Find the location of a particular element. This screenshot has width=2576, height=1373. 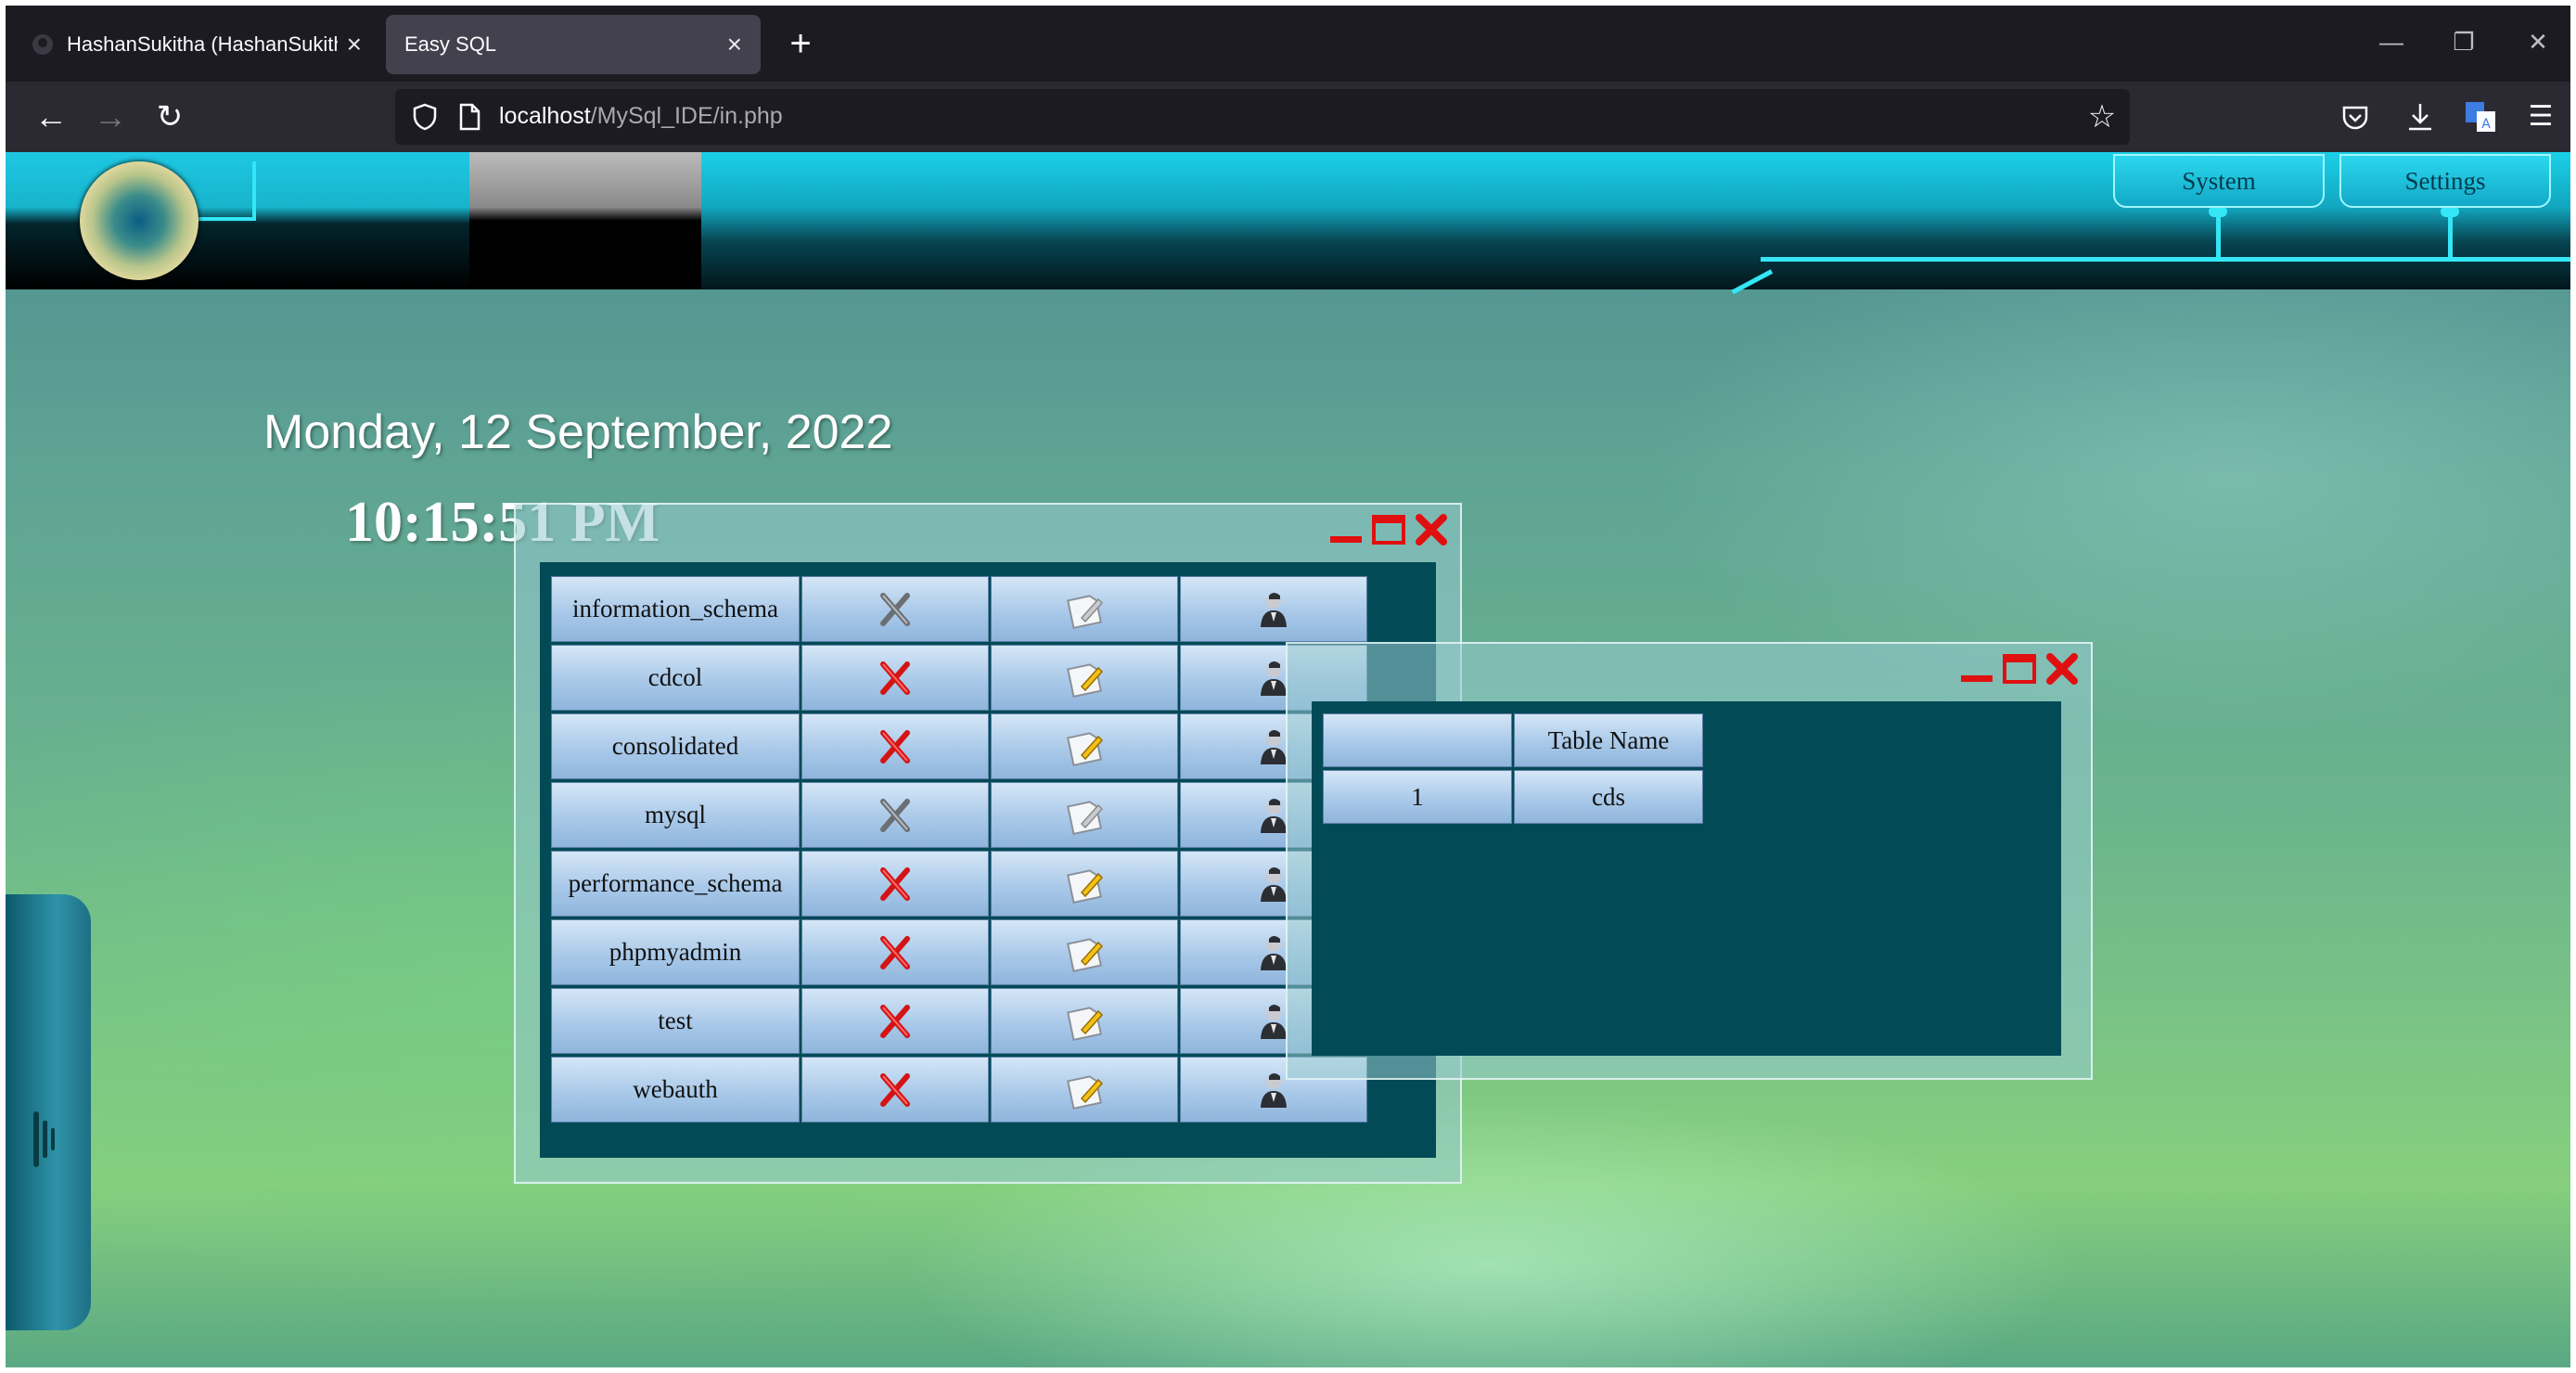

table-row: test is located at coordinates (959, 1021).